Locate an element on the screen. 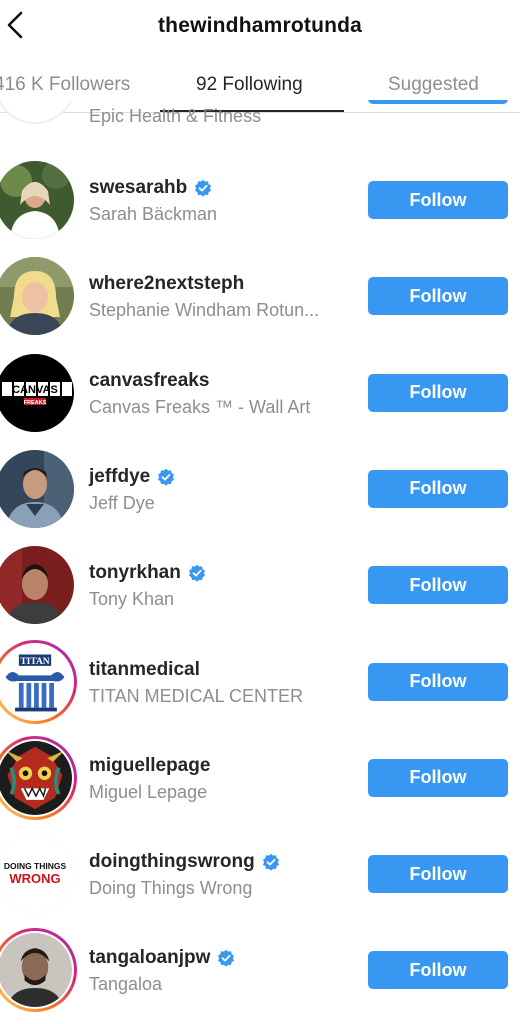  full-name: Tangaloa is located at coordinates (126, 984).